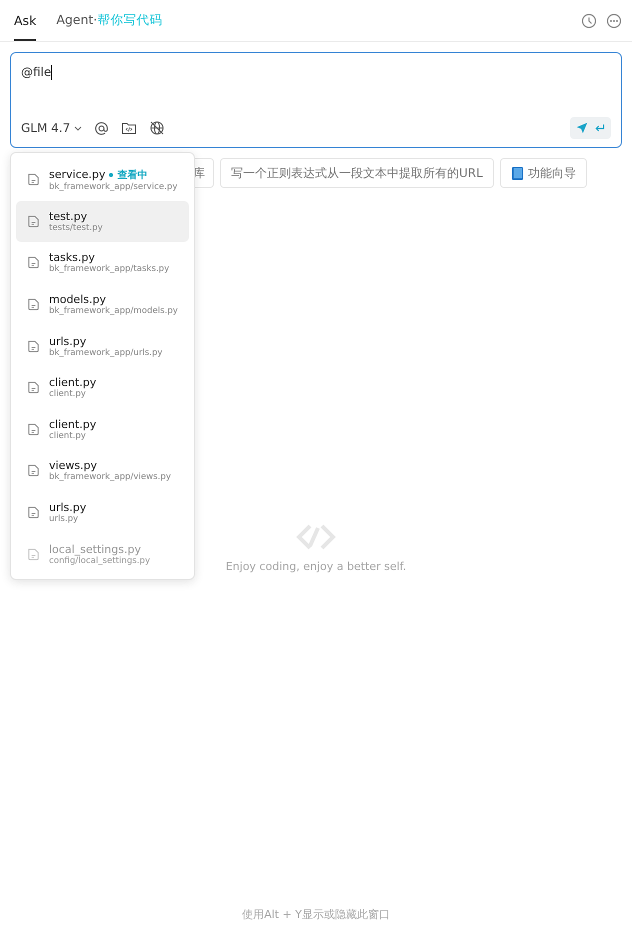  Describe the element at coordinates (102, 346) in the screenshot. I see `file-item: urls.py bk_framework_app/urls.py` at that location.